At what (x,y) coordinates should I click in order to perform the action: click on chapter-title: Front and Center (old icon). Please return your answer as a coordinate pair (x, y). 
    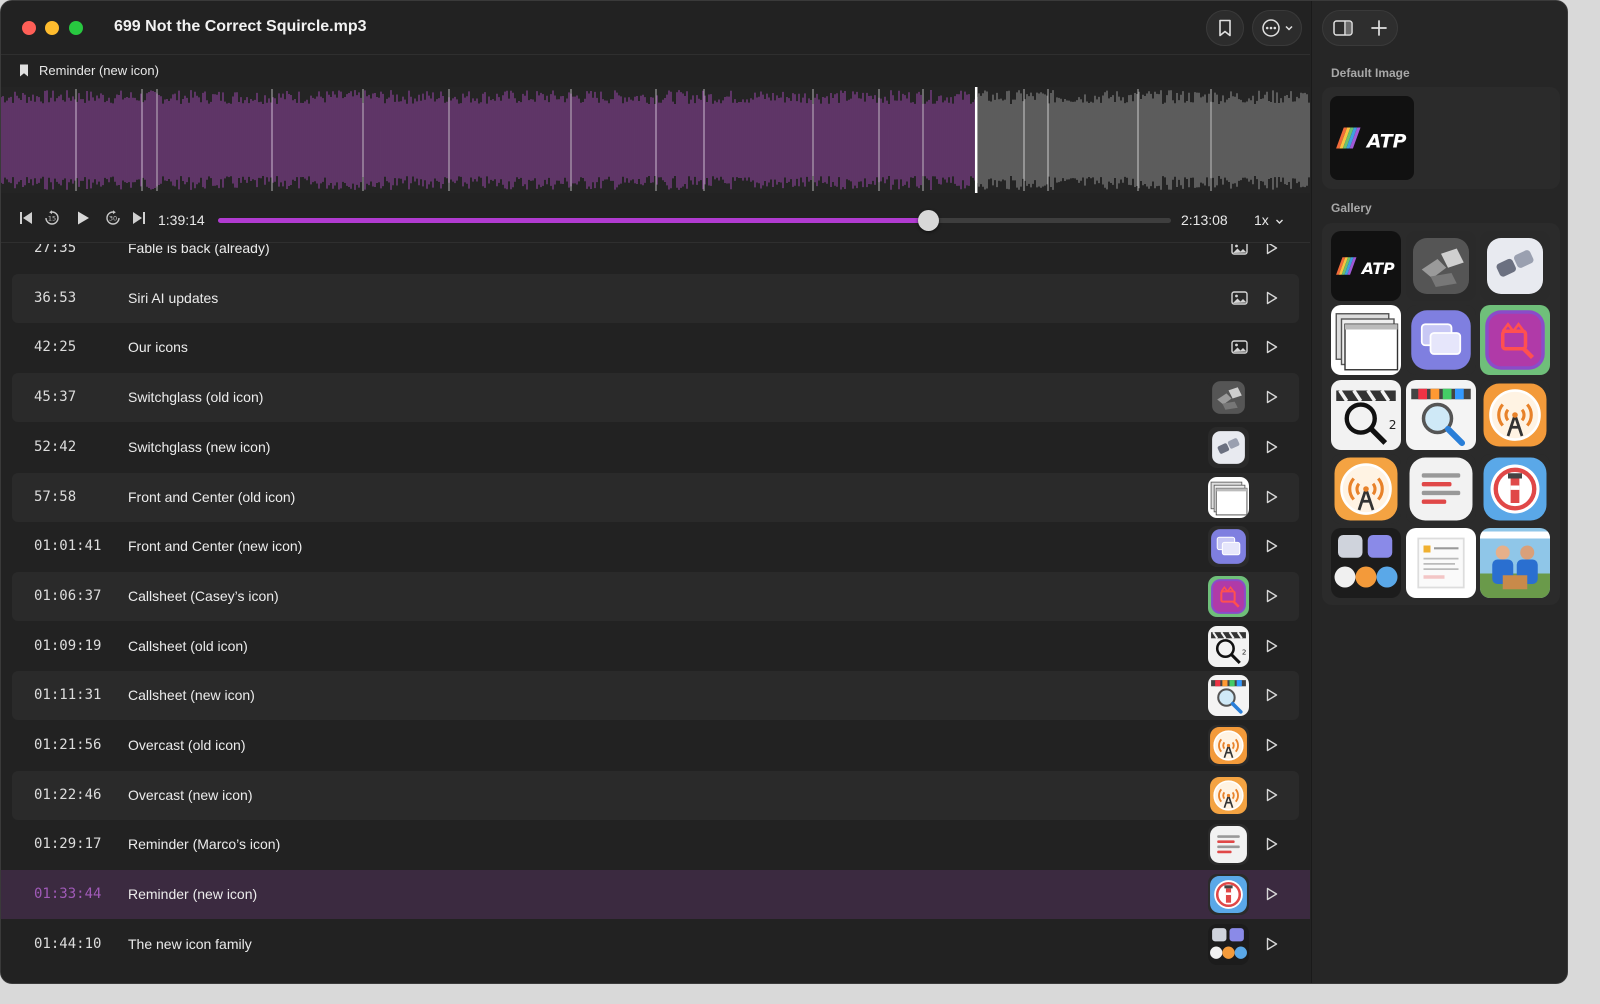
    Looking at the image, I should click on (212, 496).